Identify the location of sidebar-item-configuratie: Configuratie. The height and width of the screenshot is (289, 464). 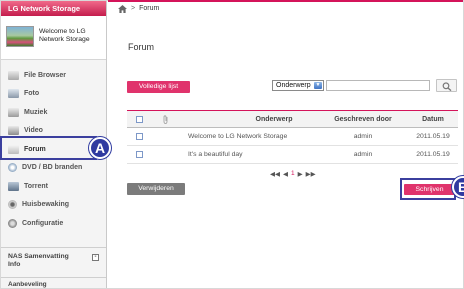
(53, 223).